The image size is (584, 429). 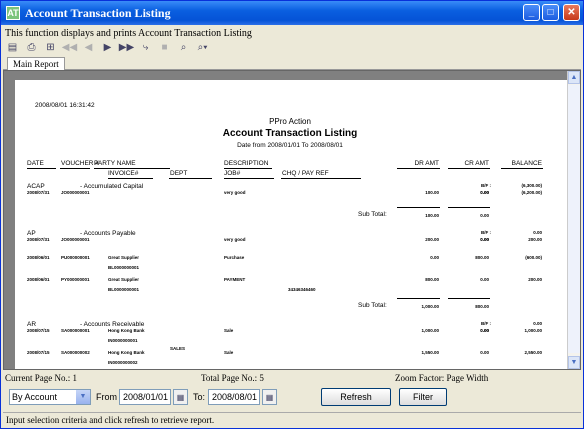 What do you see at coordinates (12, 48) in the screenshot?
I see `export-icon: ▤` at bounding box center [12, 48].